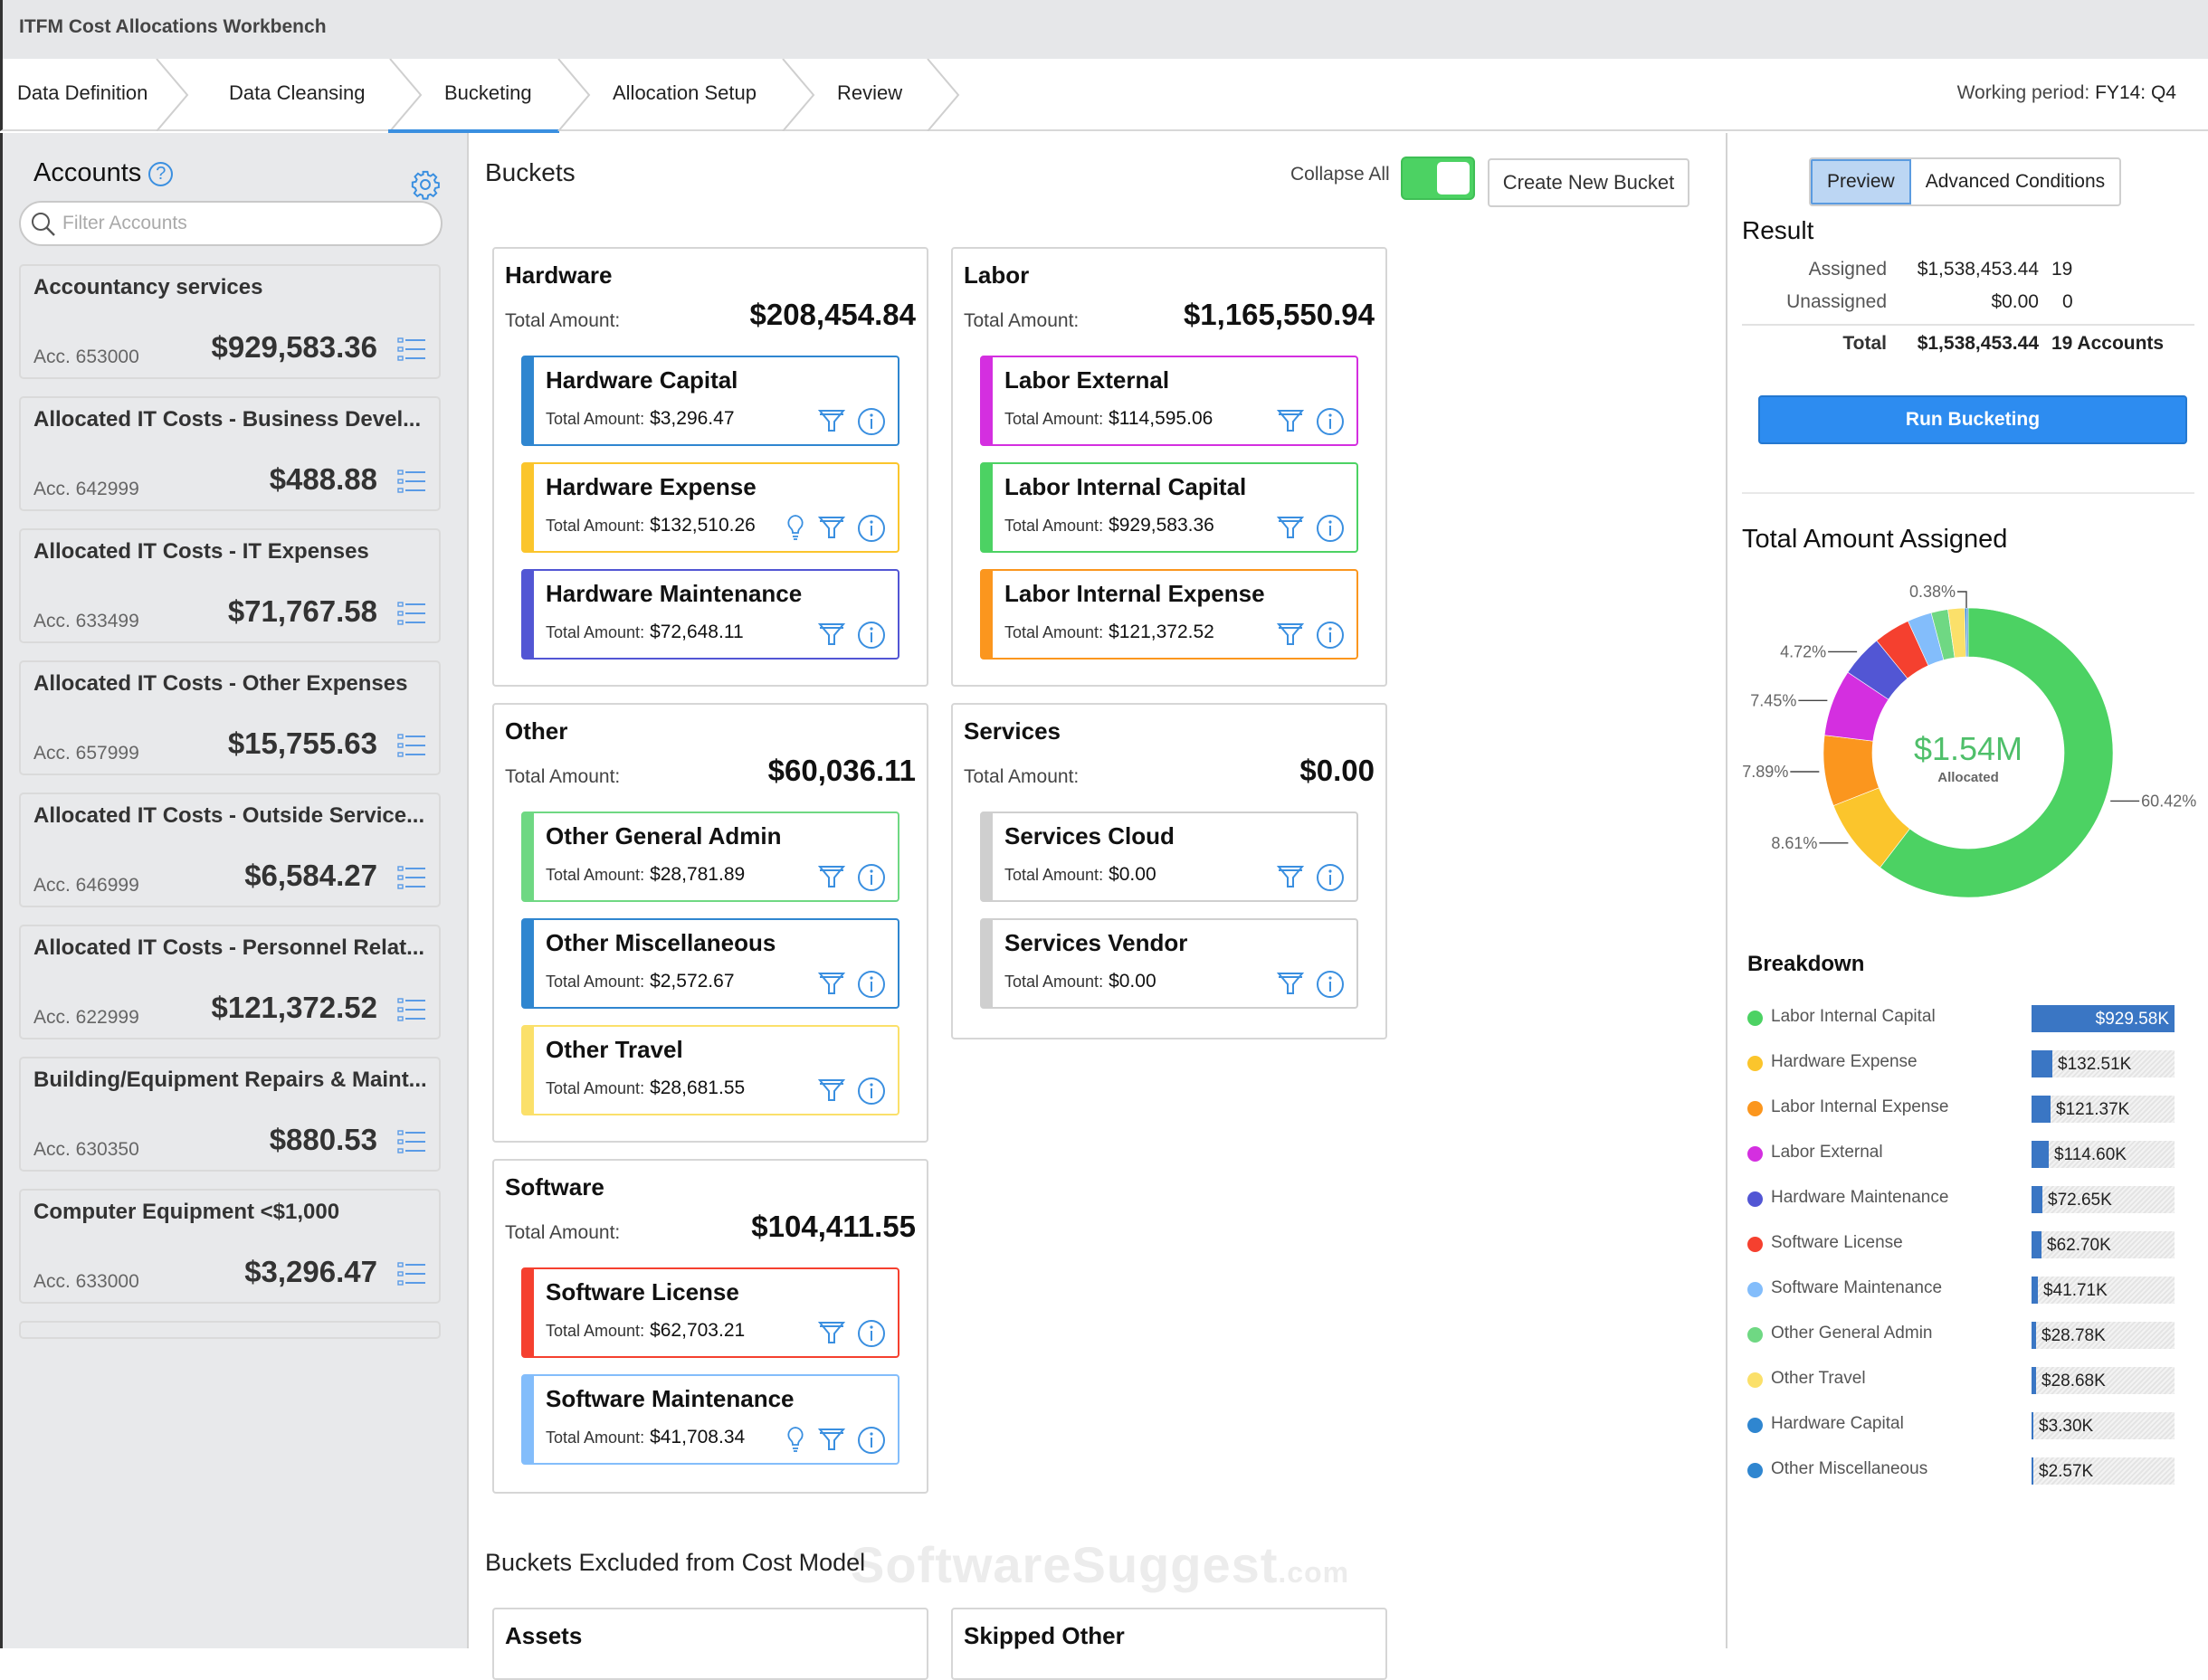 The height and width of the screenshot is (1680, 2208). I want to click on filter-accounts-input, so click(243, 224).